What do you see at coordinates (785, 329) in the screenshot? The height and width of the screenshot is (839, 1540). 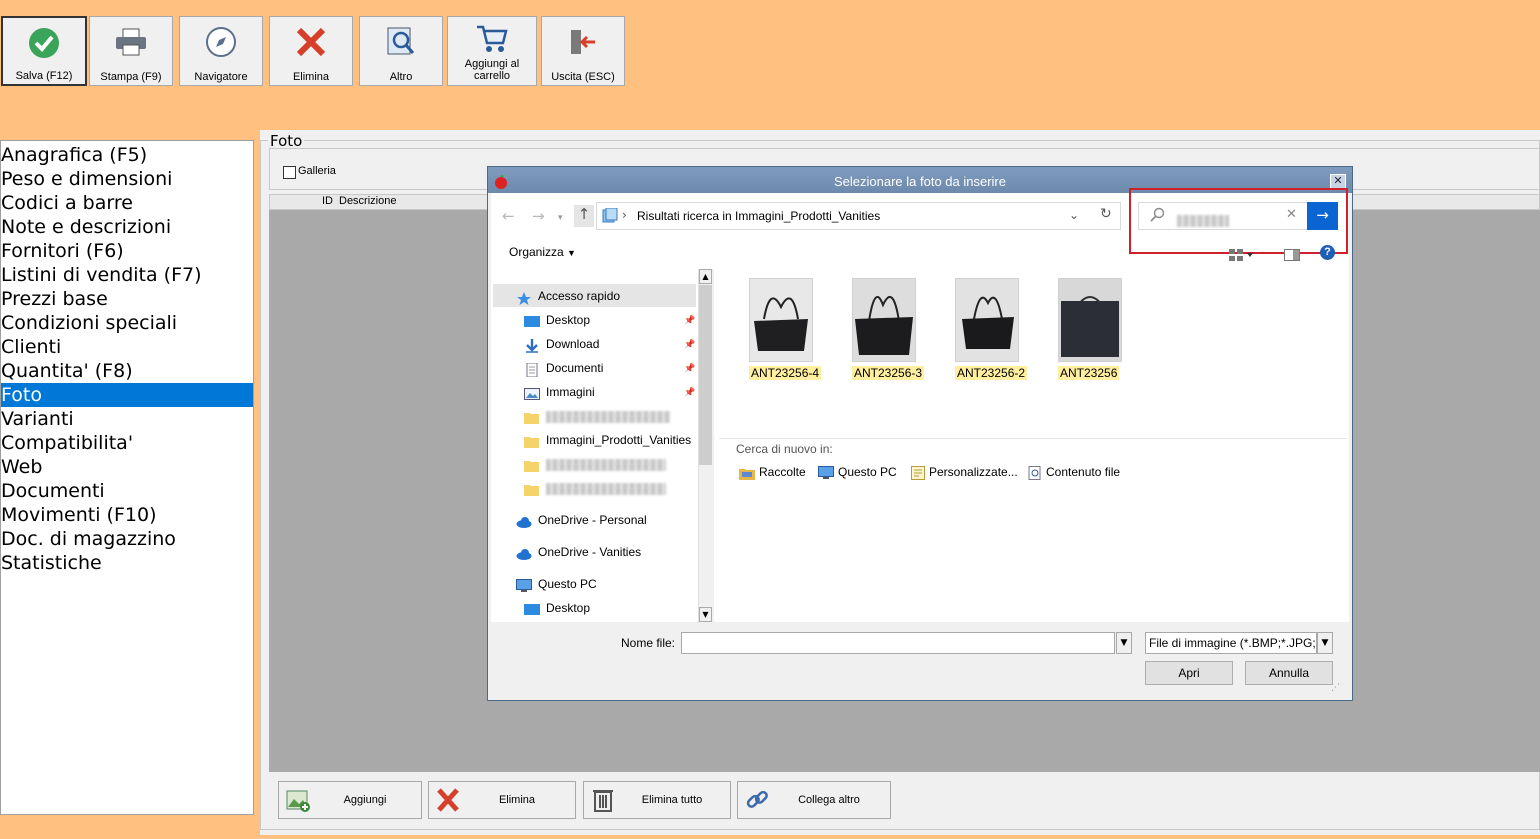 I see `file-item: ANT23256-4` at bounding box center [785, 329].